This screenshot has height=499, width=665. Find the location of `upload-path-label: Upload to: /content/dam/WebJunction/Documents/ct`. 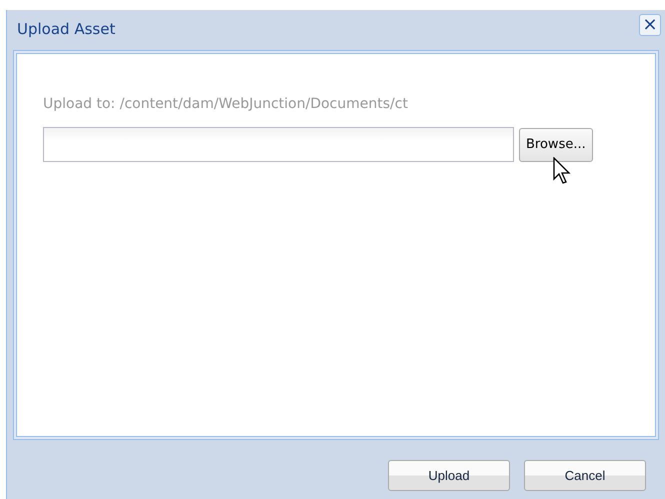

upload-path-label: Upload to: /content/dam/WebJunction/Documents/ct is located at coordinates (226, 104).